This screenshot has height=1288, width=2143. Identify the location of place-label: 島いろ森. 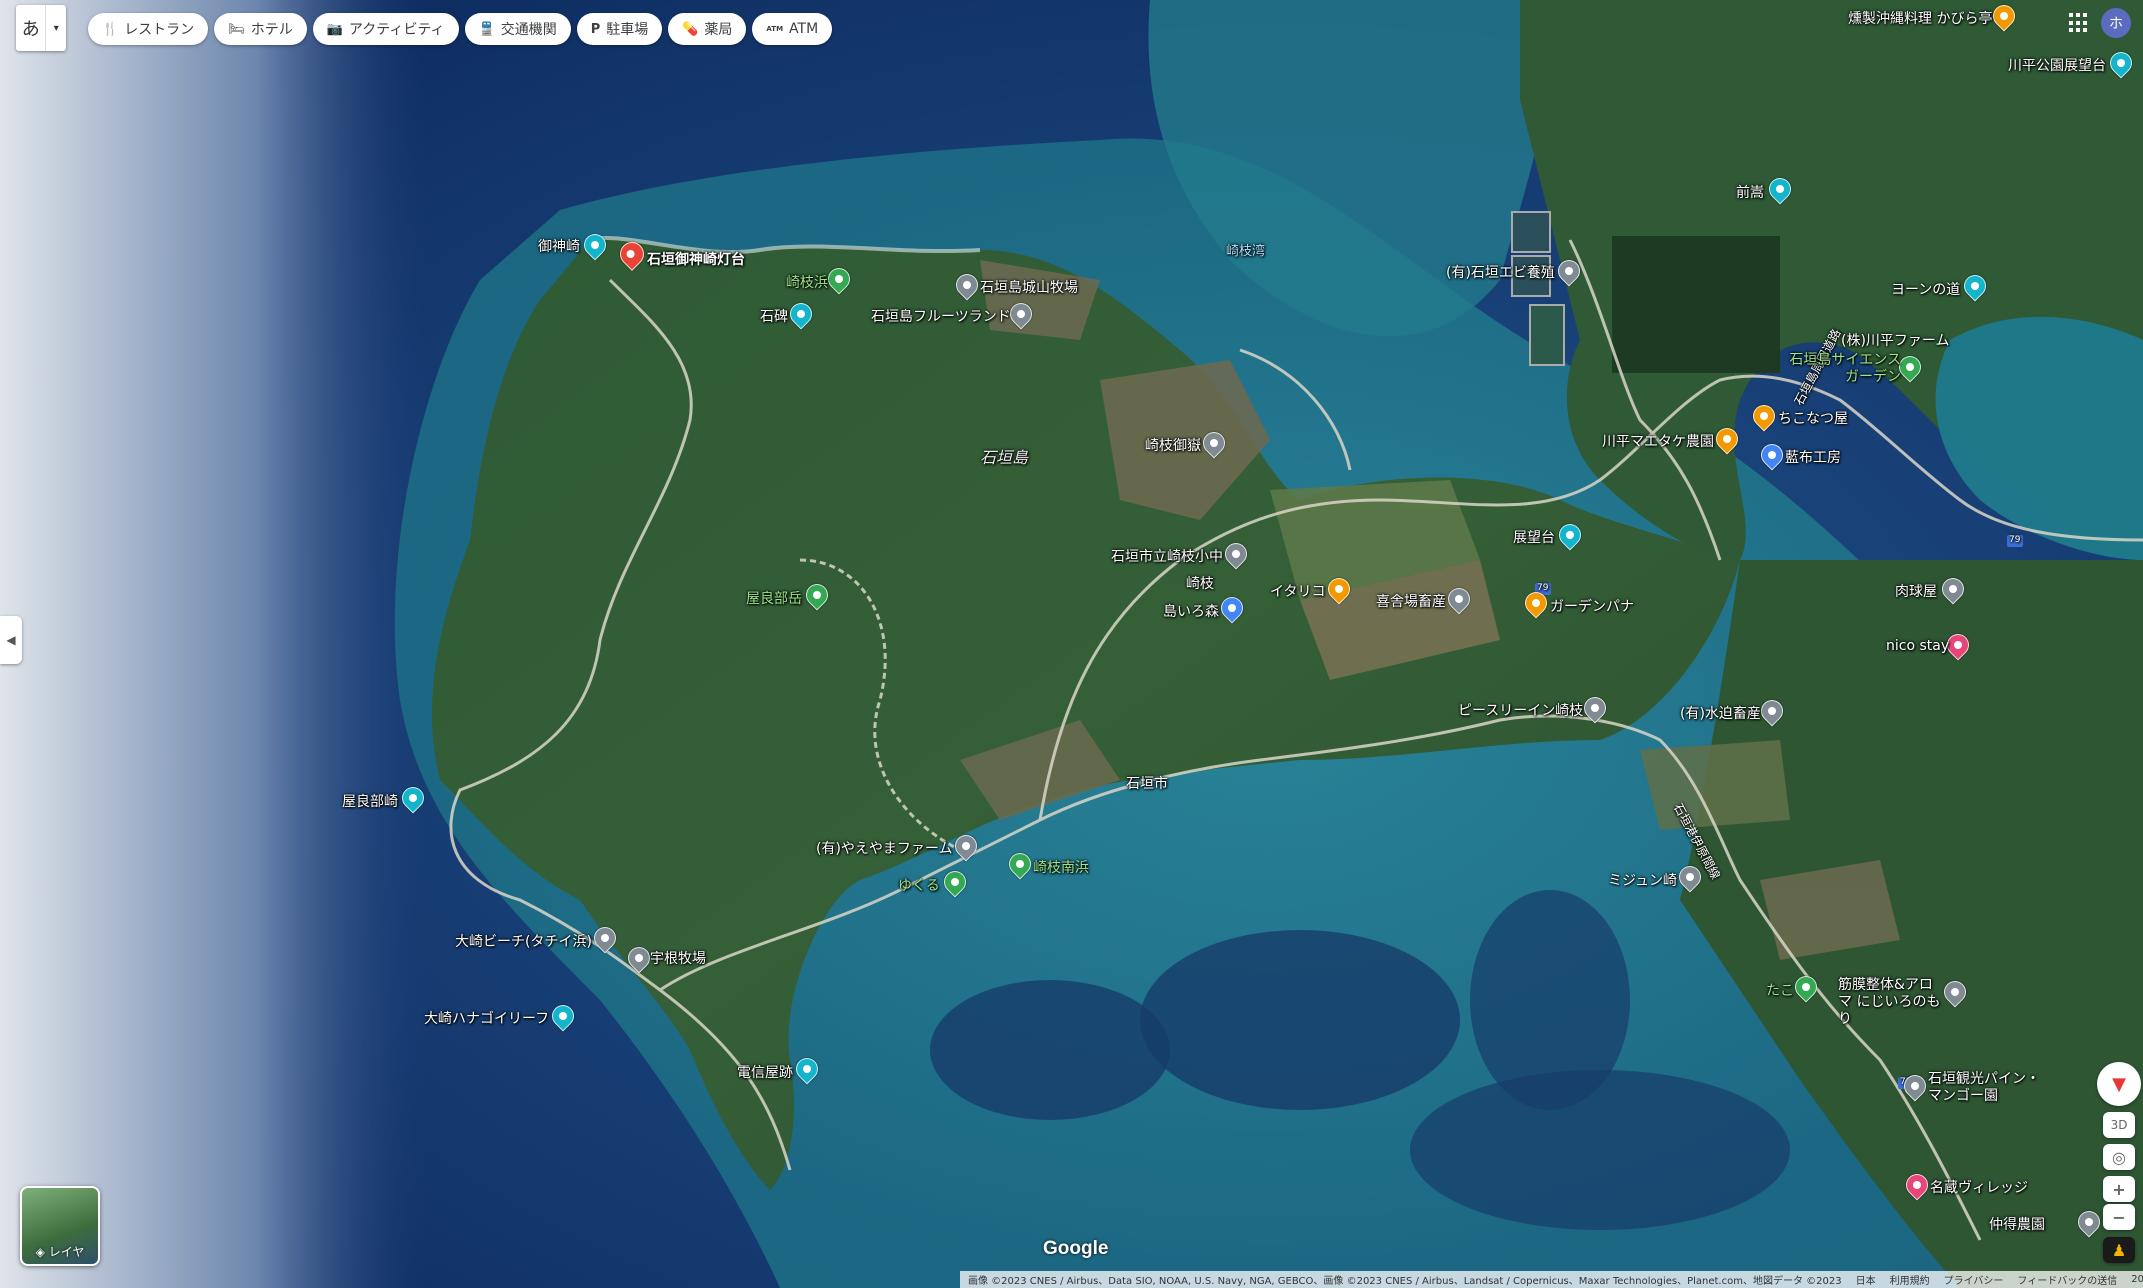
(1191, 611).